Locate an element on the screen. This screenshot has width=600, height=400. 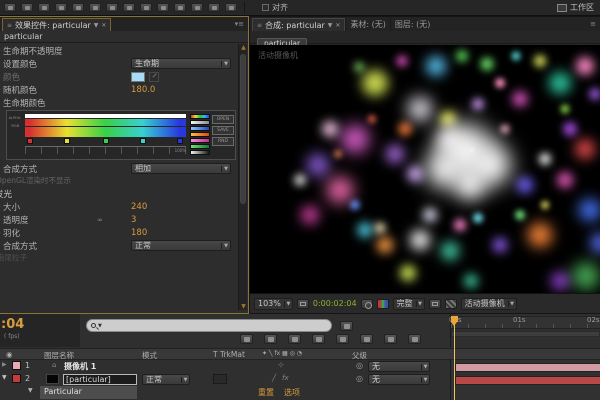
param-value: 240 is located at coordinates (139, 207).